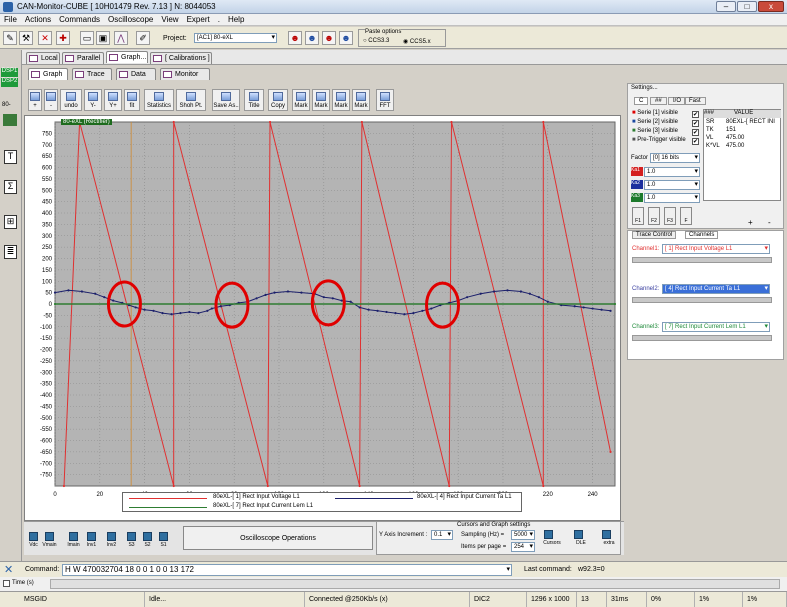 Image resolution: width=787 pixels, height=607 pixels. I want to click on title-button: Title, so click(254, 100).